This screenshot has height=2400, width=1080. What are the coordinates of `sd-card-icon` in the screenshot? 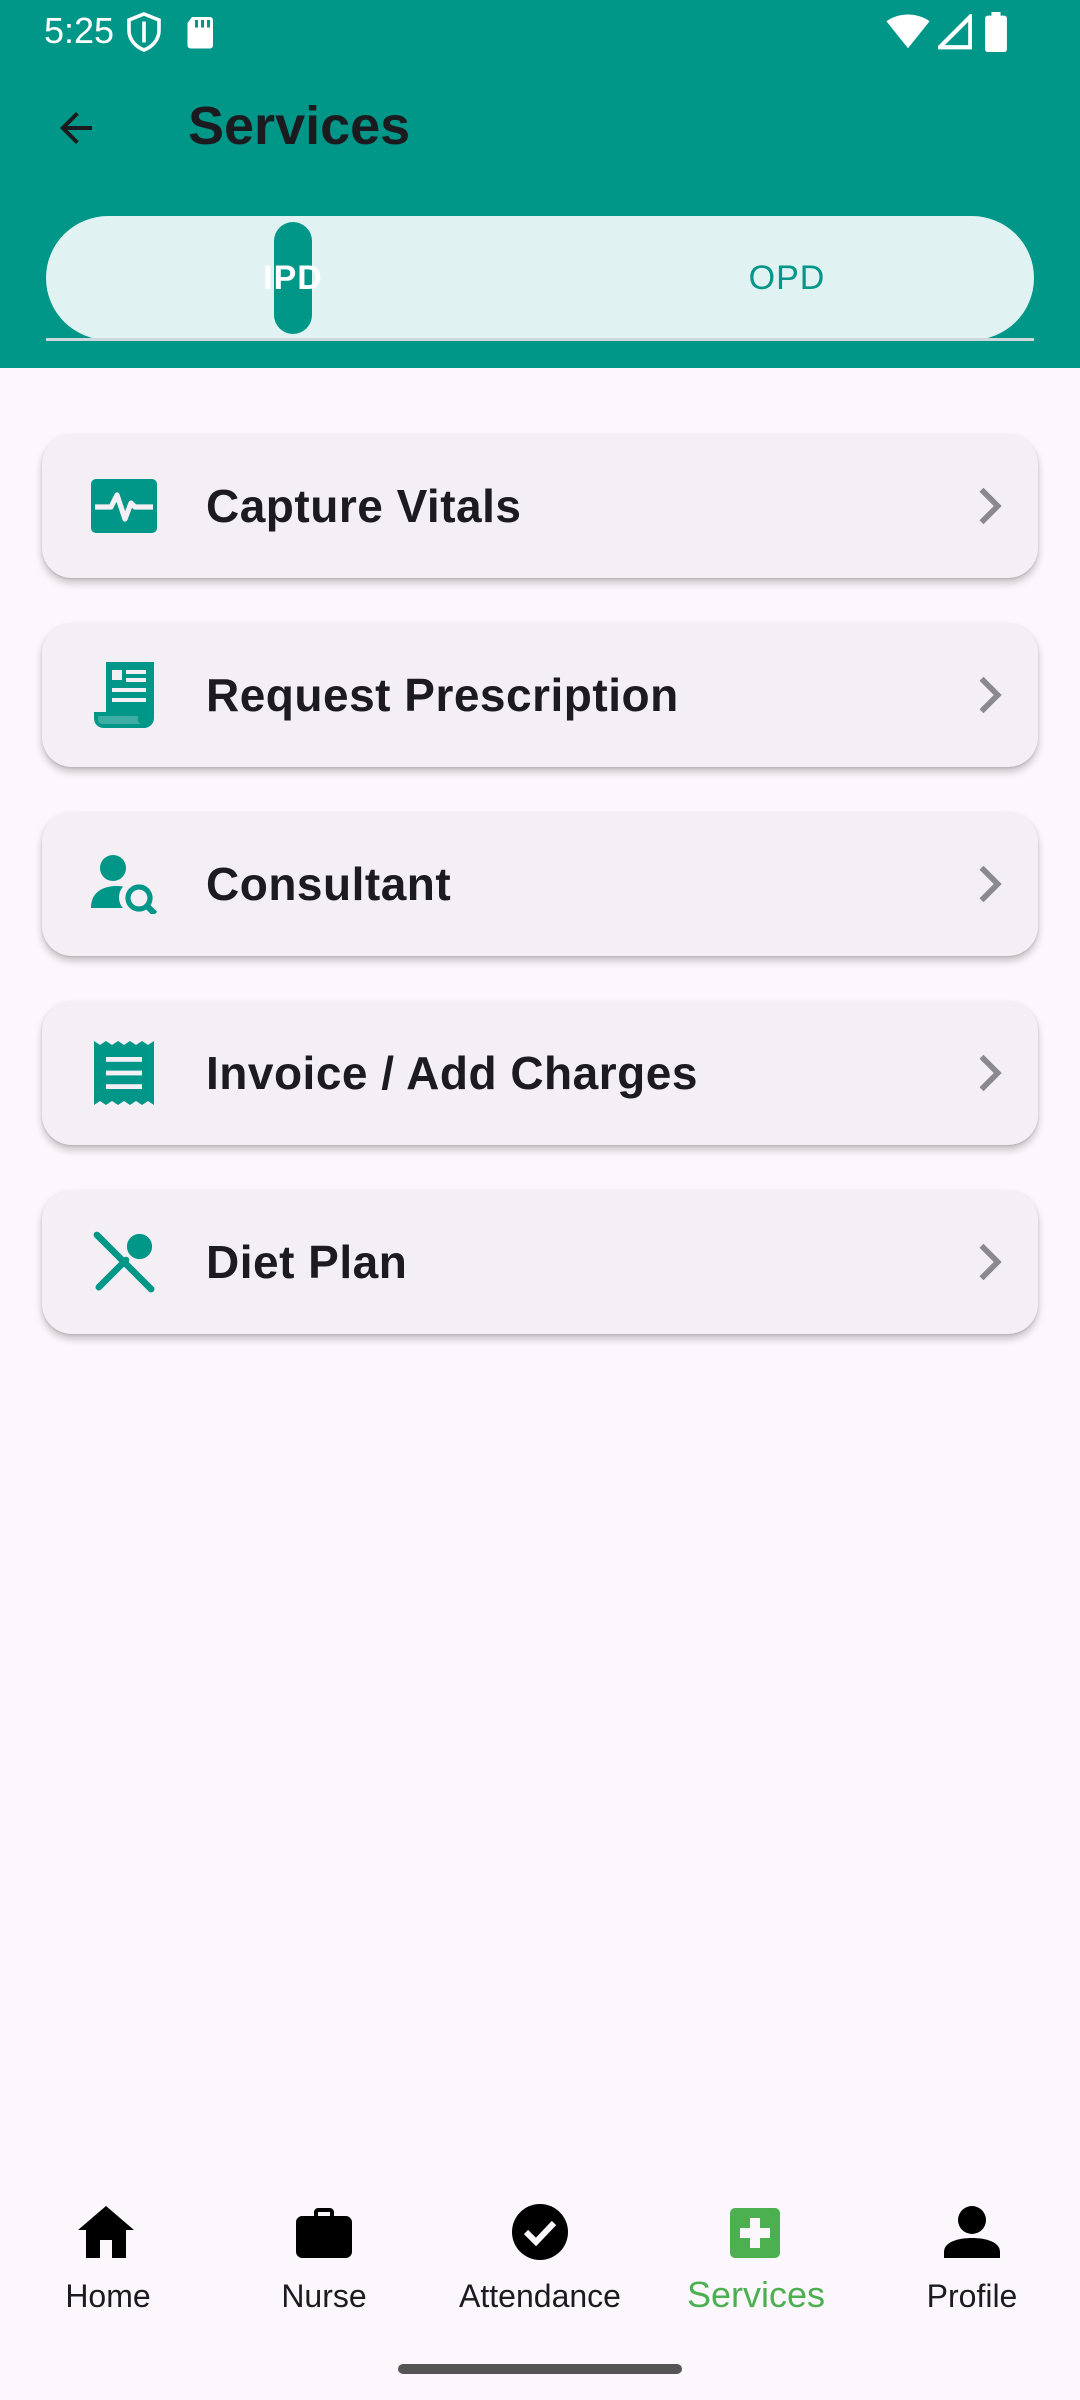 It's located at (201, 34).